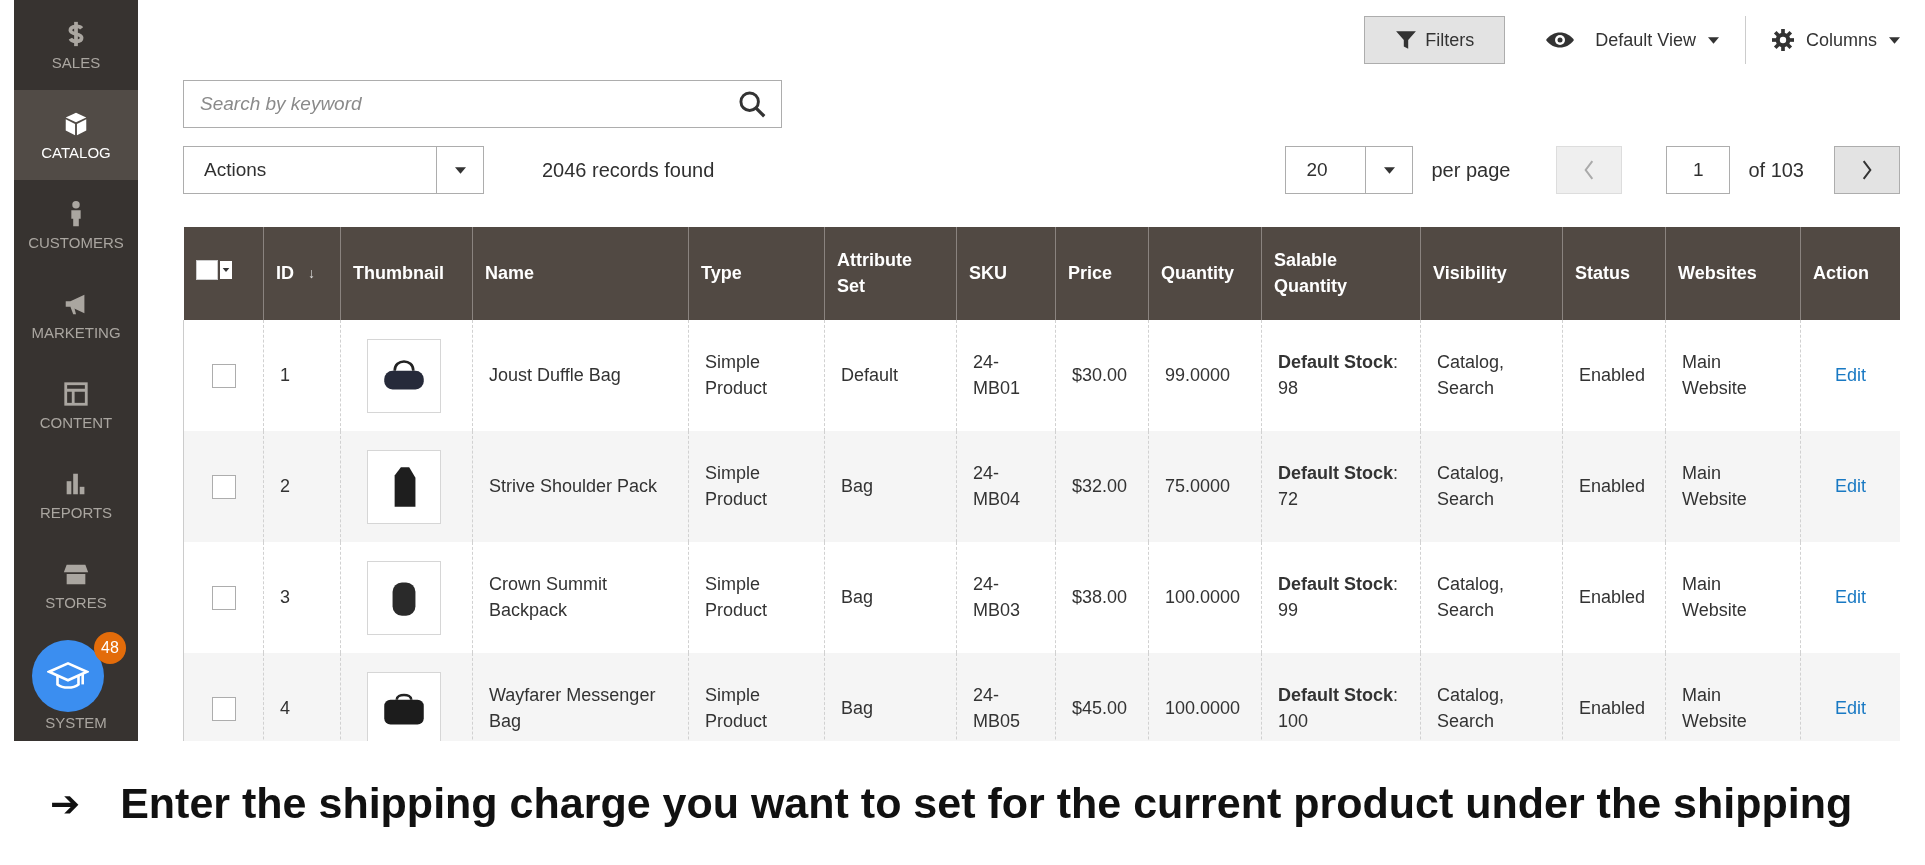 The width and height of the screenshot is (1925, 865). I want to click on sidebar-item: CUSTOMERS, so click(76, 225).